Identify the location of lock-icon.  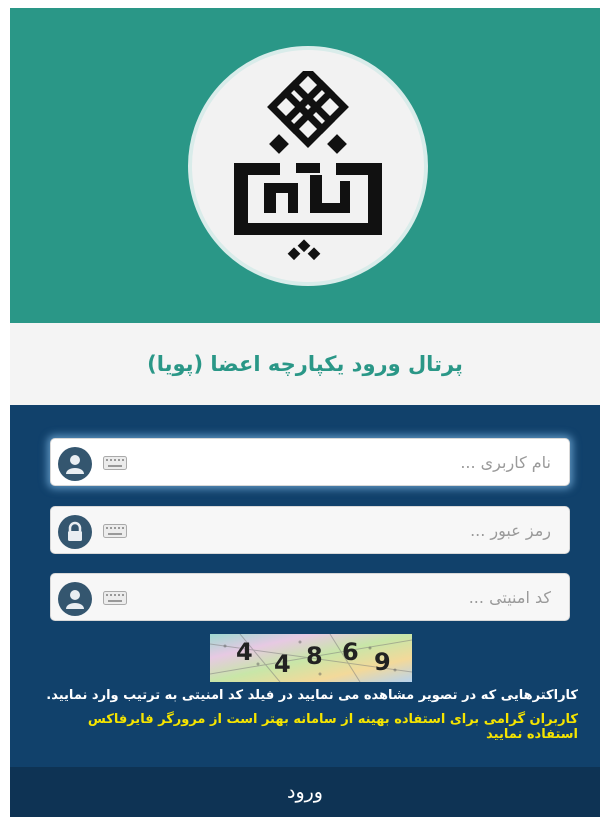
(75, 532).